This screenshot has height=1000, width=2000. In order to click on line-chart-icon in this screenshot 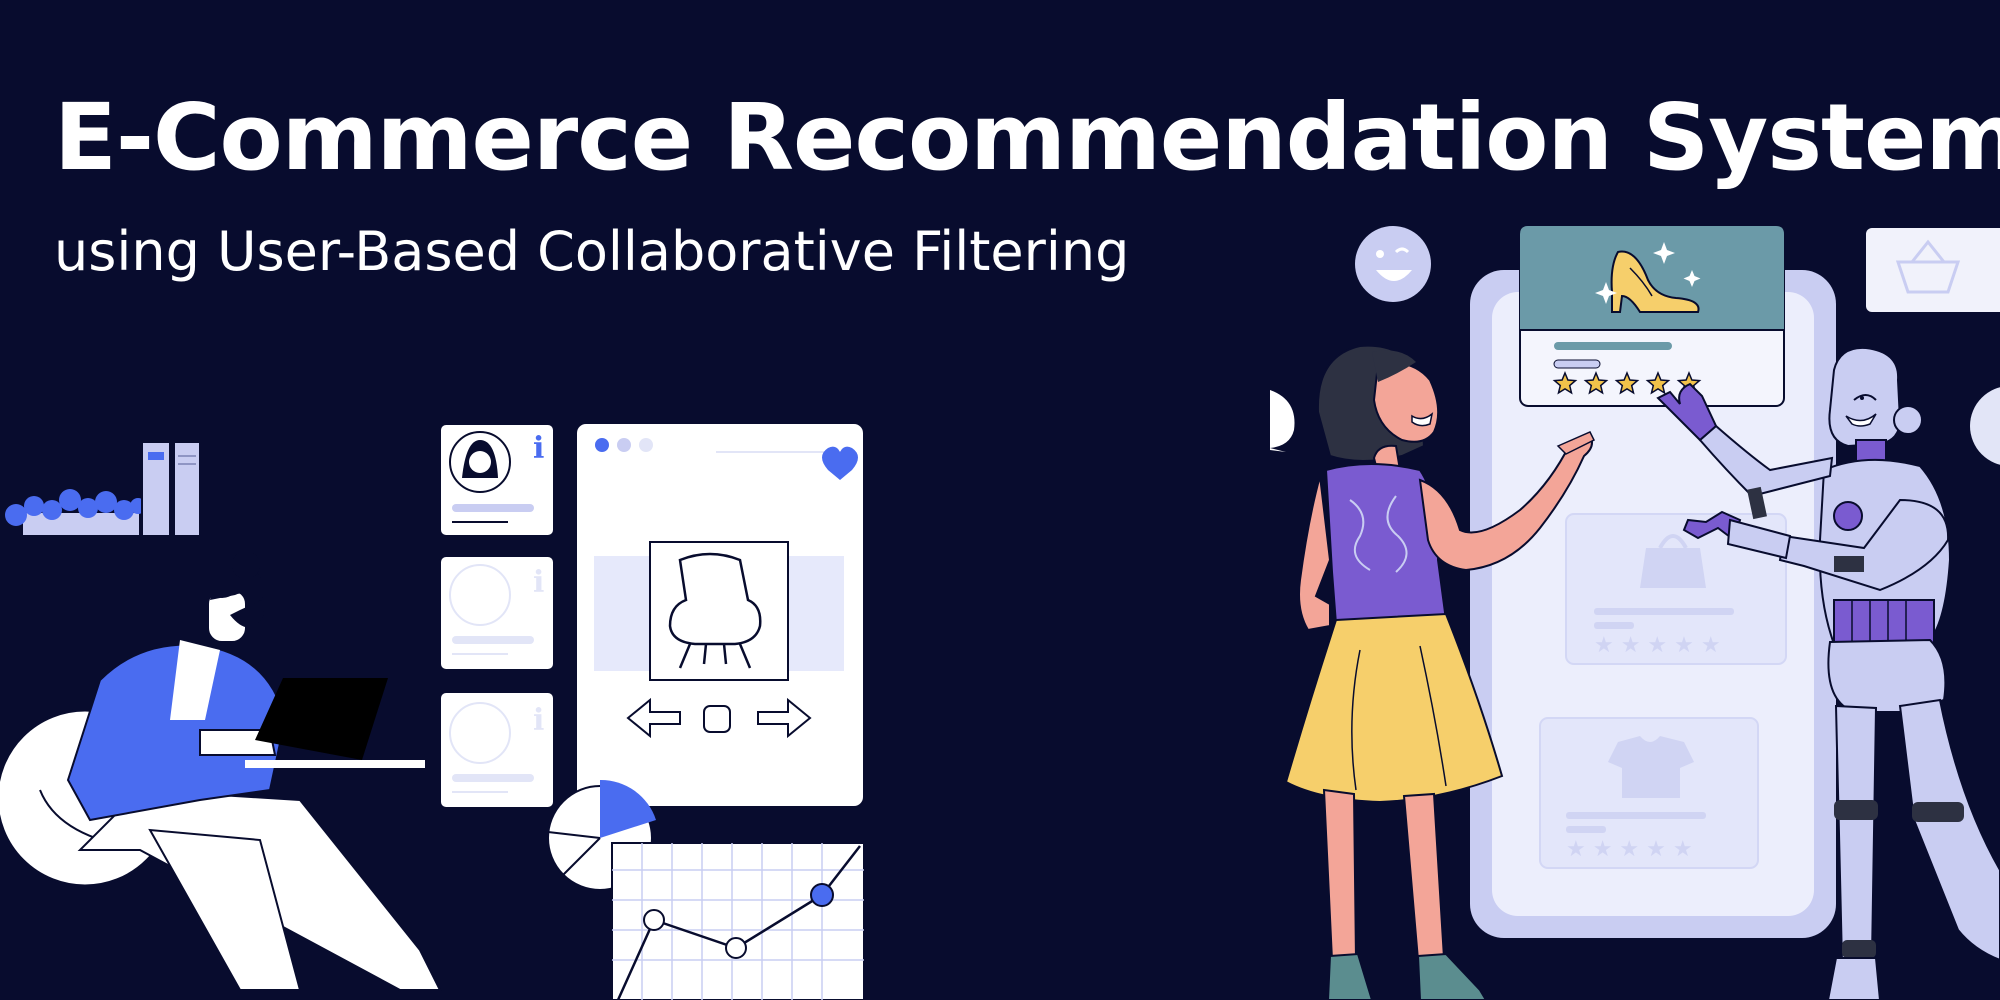, I will do `click(738, 921)`.